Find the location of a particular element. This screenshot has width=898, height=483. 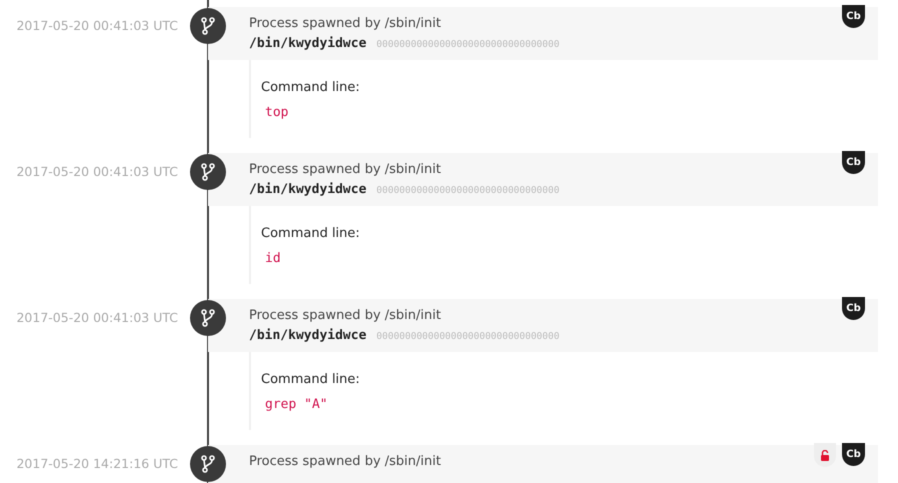

command-text: top is located at coordinates (277, 112).